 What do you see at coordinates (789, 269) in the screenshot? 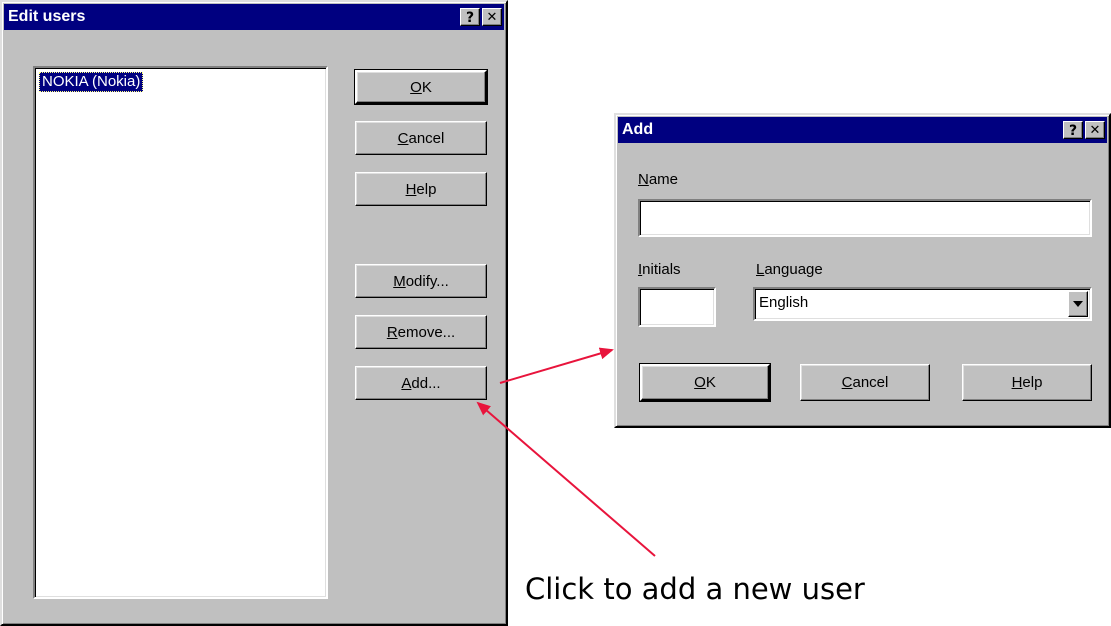
I see `language-label: Language` at bounding box center [789, 269].